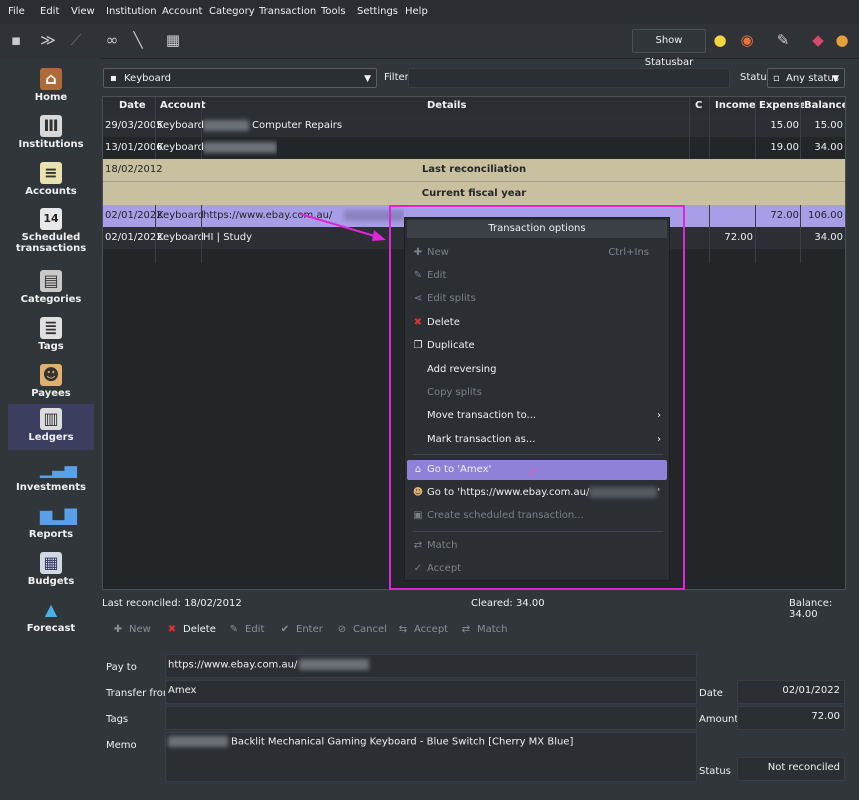  What do you see at coordinates (51, 620) in the screenshot?
I see `sidebar-item-forecast: ▲ Forecast` at bounding box center [51, 620].